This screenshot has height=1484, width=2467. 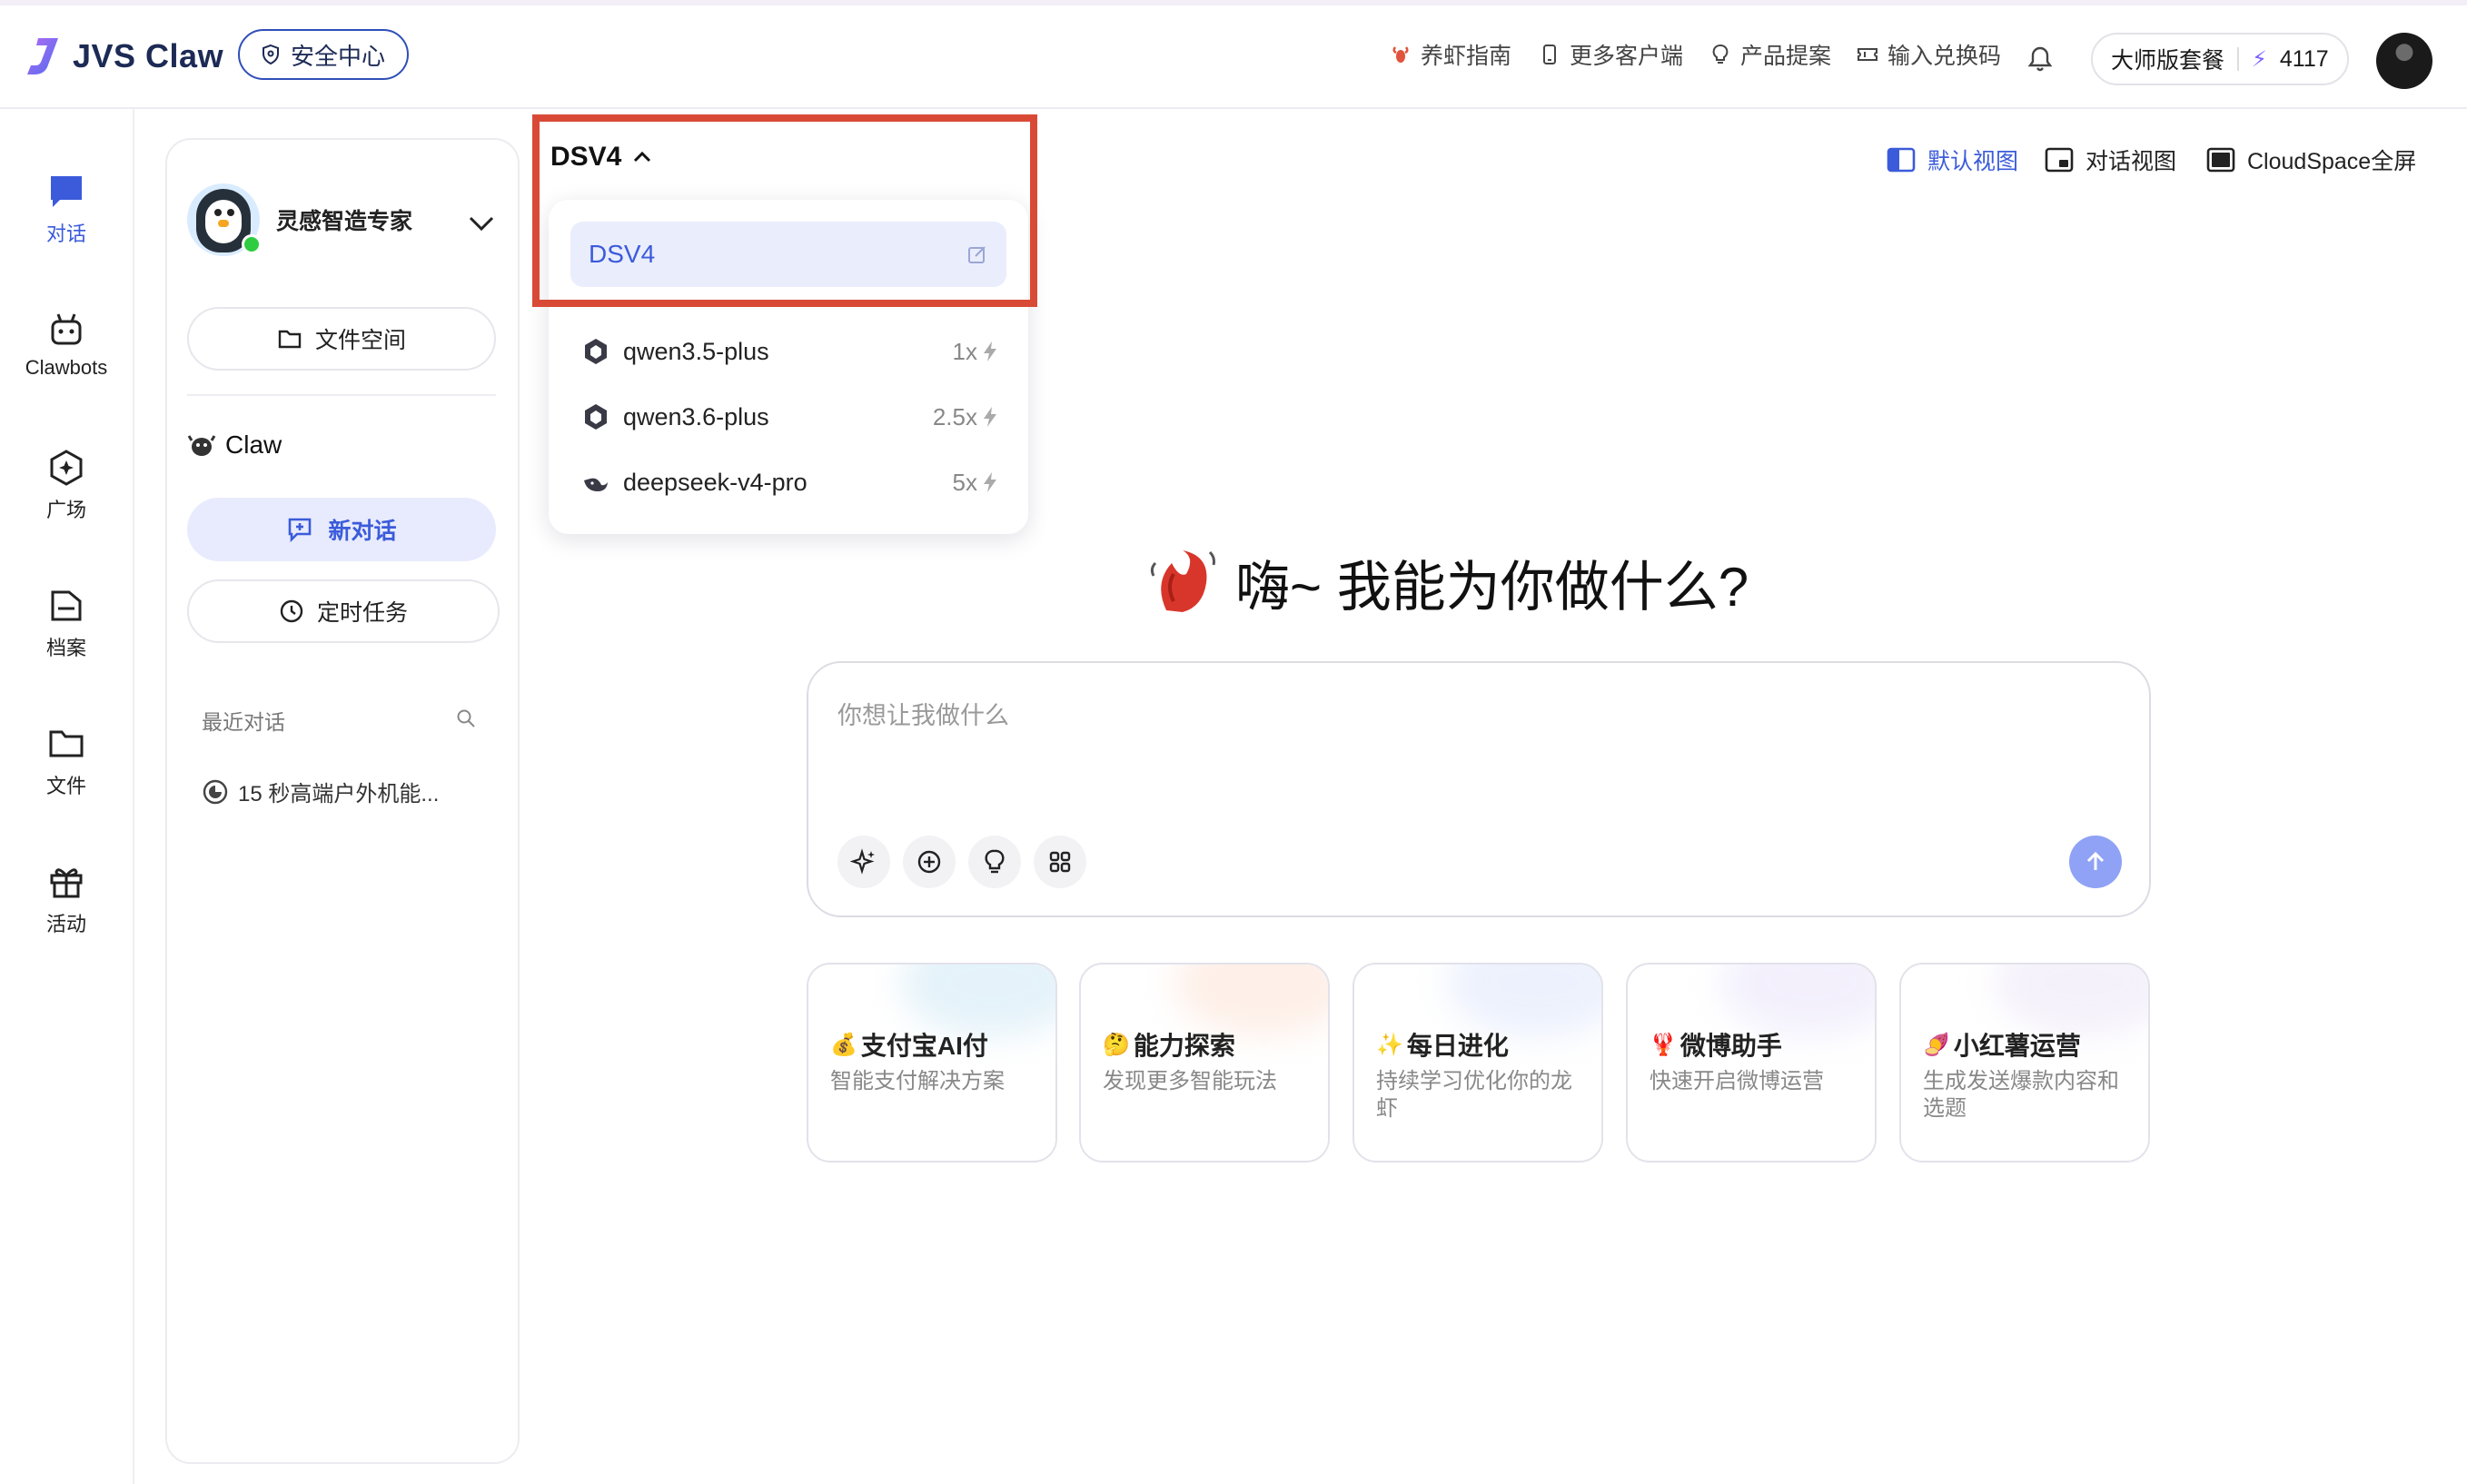 I want to click on chat-history-icon, so click(x=215, y=791).